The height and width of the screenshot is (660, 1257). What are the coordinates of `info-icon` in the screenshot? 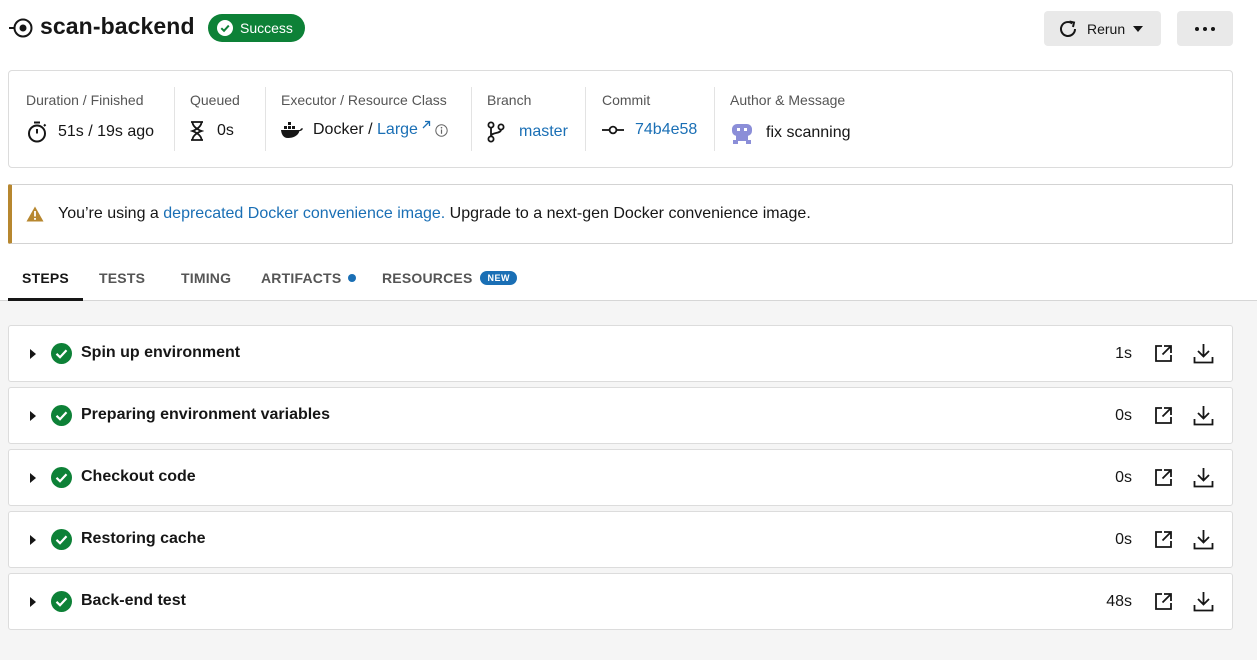 It's located at (441, 130).